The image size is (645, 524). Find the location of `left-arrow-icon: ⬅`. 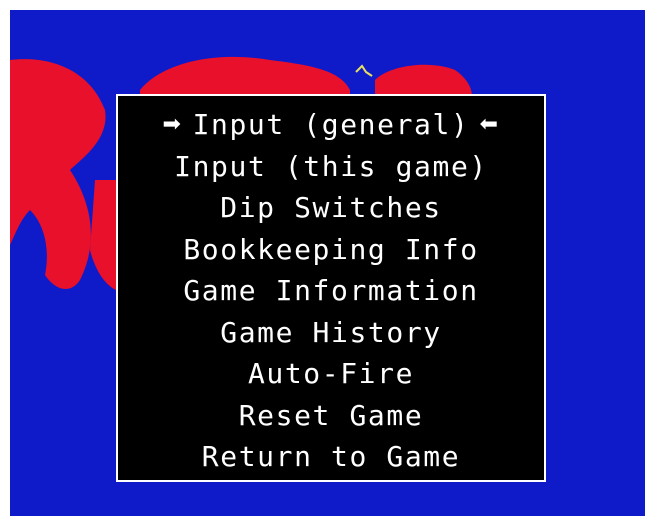

left-arrow-icon: ⬅ is located at coordinates (489, 125).